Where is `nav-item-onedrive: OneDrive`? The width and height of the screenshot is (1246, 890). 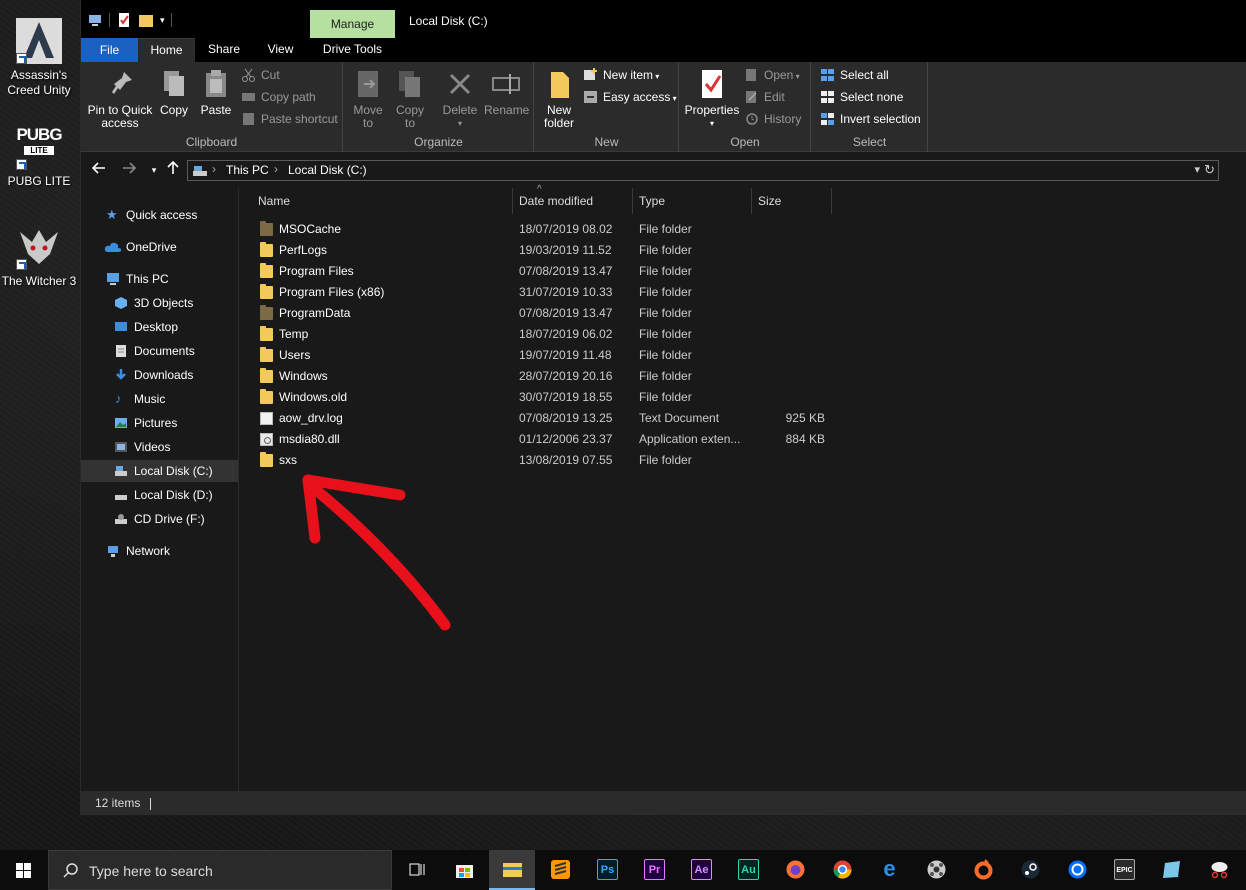 nav-item-onedrive: OneDrive is located at coordinates (159, 247).